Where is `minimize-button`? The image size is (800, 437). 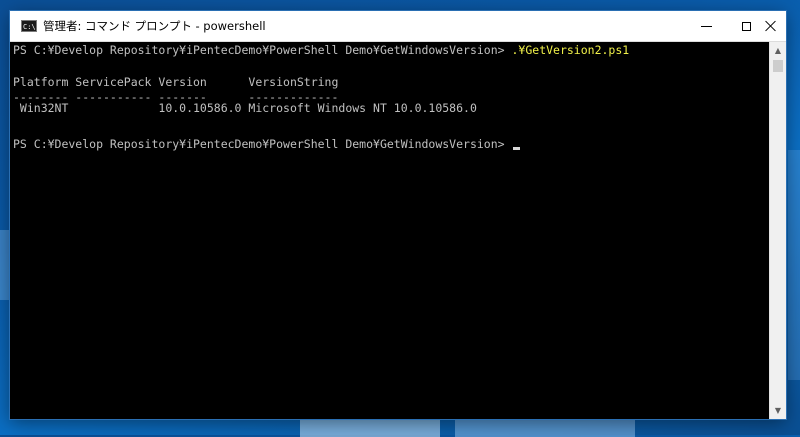
minimize-button is located at coordinates (706, 26).